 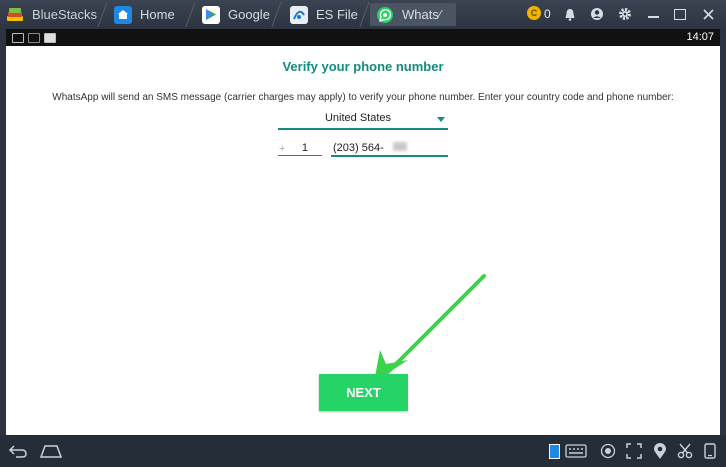 I want to click on bell-icon, so click(x=570, y=14).